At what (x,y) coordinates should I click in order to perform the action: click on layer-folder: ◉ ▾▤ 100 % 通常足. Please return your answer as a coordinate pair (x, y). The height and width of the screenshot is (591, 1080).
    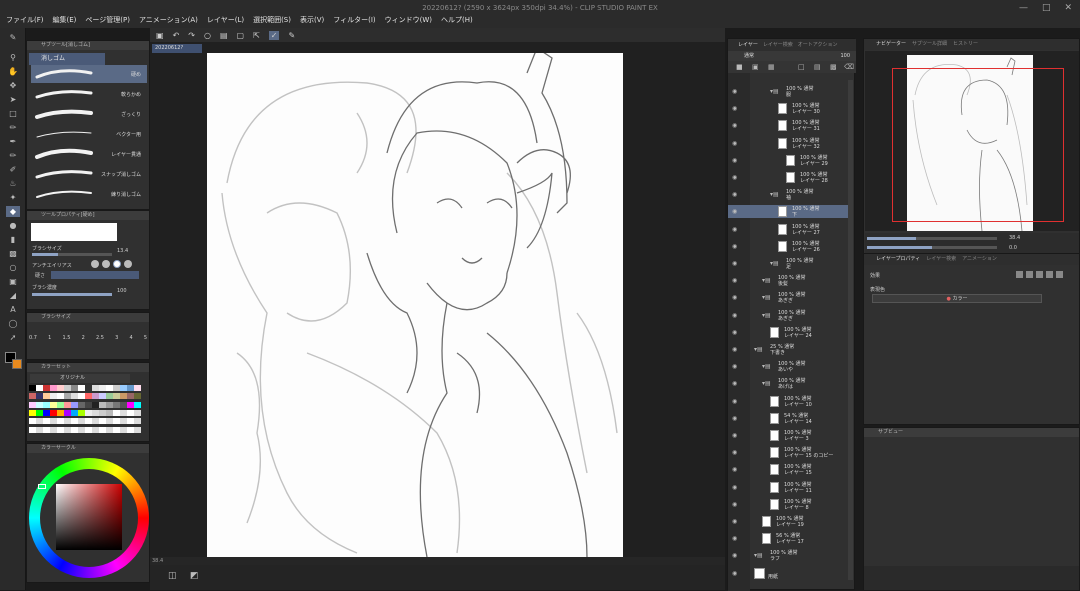
    Looking at the image, I should click on (789, 263).